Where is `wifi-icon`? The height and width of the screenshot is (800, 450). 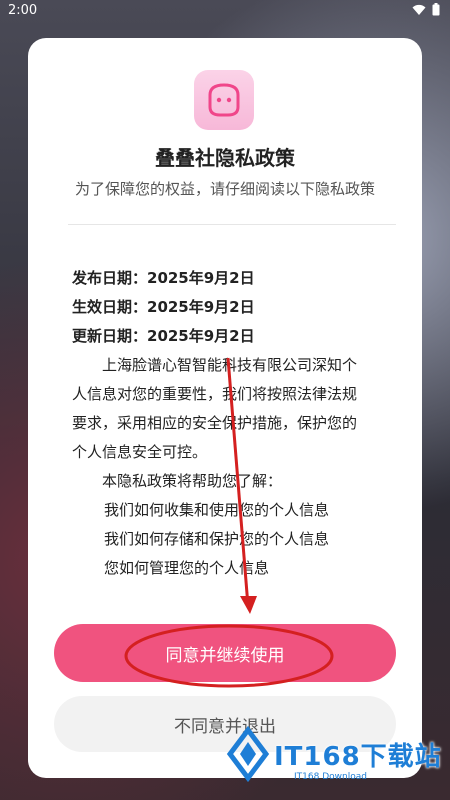 wifi-icon is located at coordinates (419, 9).